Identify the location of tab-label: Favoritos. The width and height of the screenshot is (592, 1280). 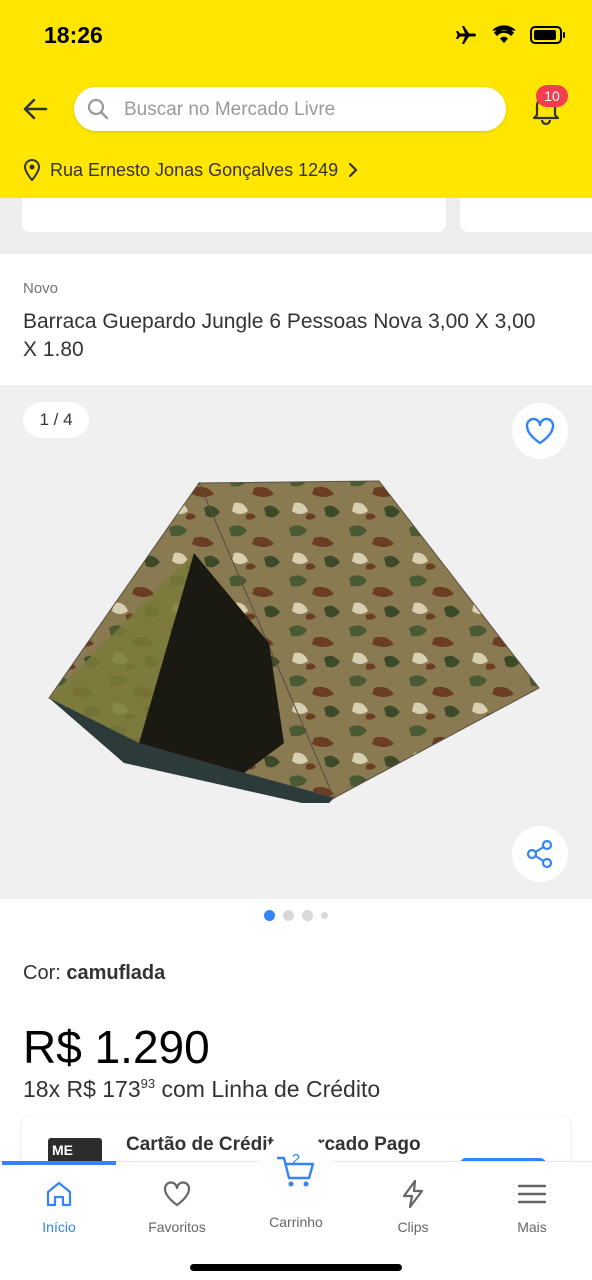
(177, 1227).